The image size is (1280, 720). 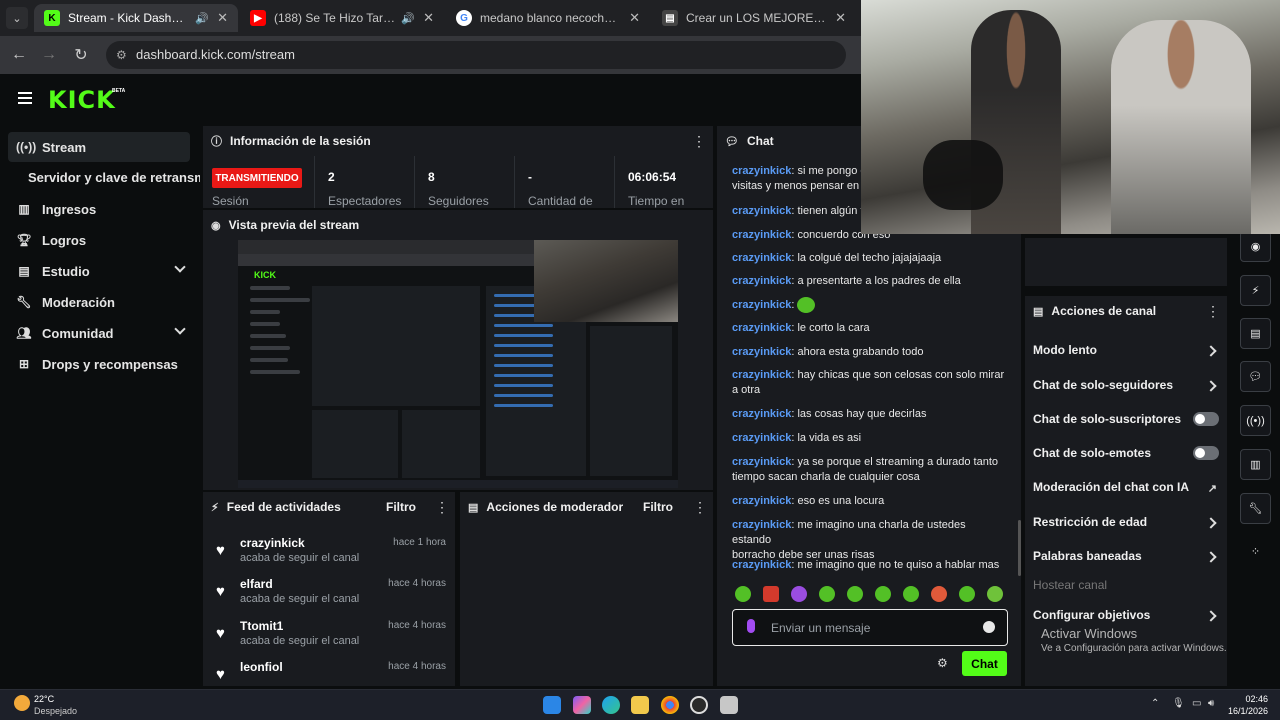 I want to click on sidebar-item-comunidad: 👥︎ Comunidad, so click(x=99, y=333).